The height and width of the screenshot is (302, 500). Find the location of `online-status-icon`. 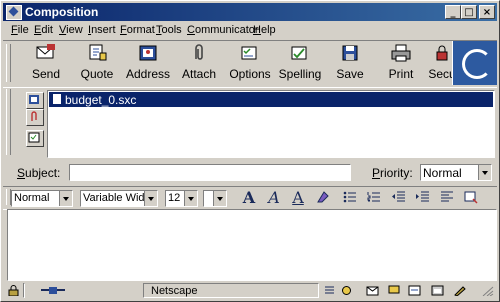

online-status-icon is located at coordinates (53, 290).